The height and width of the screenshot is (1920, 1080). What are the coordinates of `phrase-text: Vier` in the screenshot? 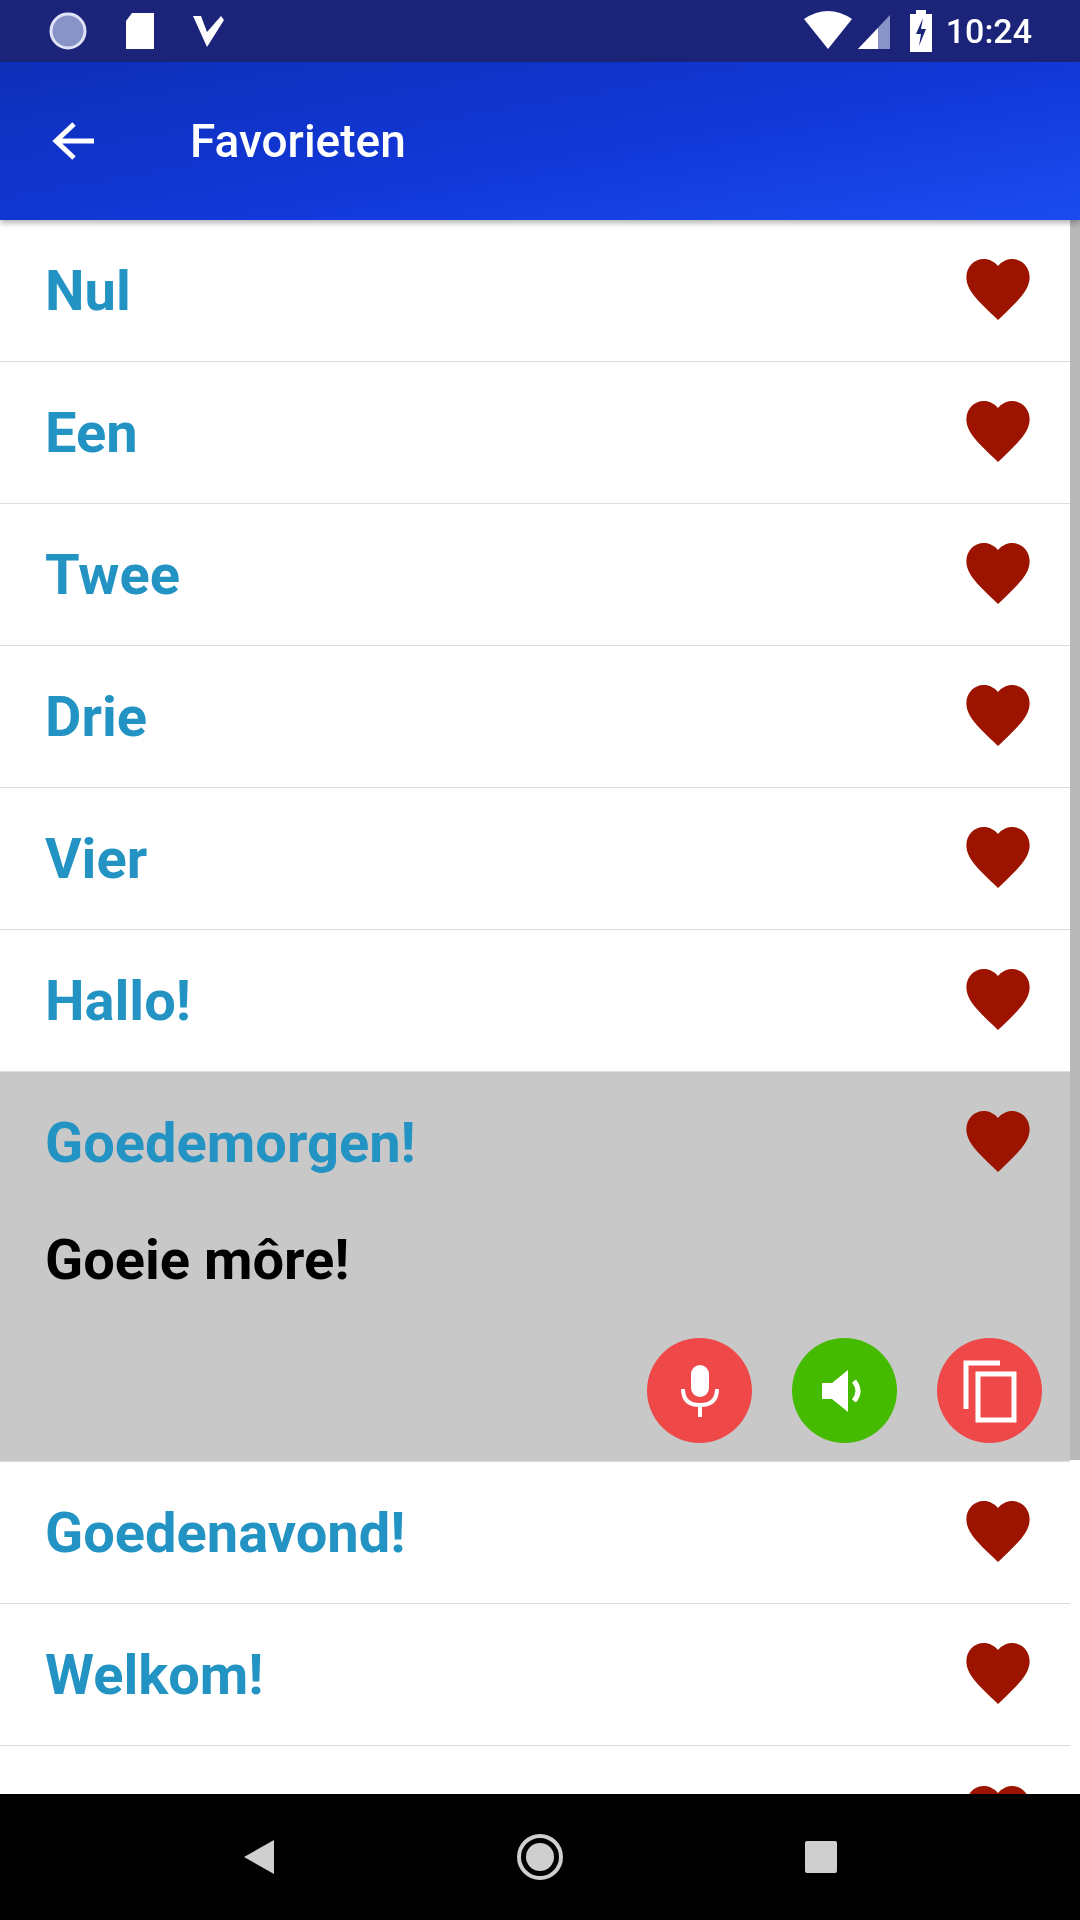 It's located at (96, 859).